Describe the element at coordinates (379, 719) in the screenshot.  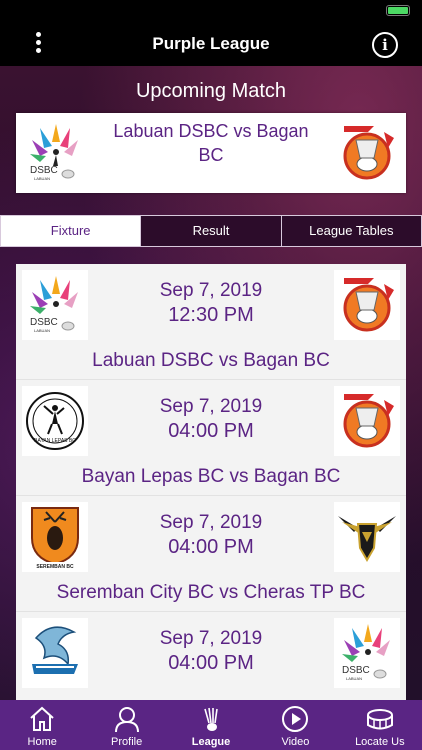
I see `stadium-icon` at that location.